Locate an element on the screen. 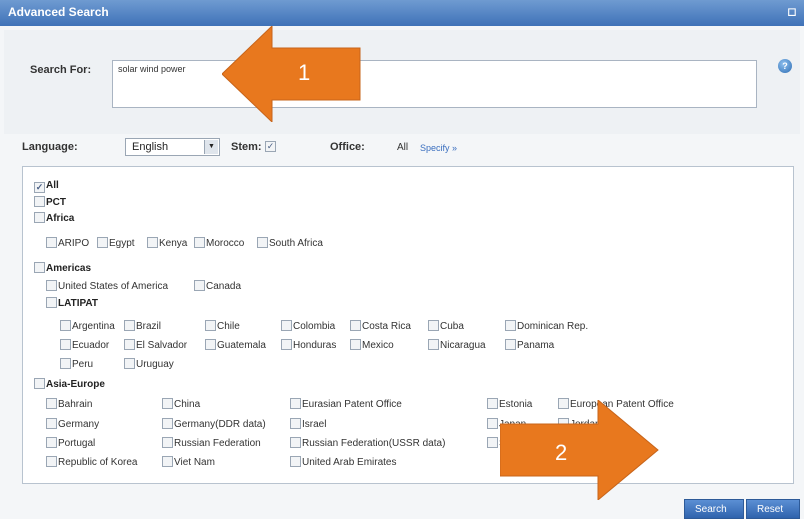 The width and height of the screenshot is (804, 519). office-pct: PCT is located at coordinates (50, 202).